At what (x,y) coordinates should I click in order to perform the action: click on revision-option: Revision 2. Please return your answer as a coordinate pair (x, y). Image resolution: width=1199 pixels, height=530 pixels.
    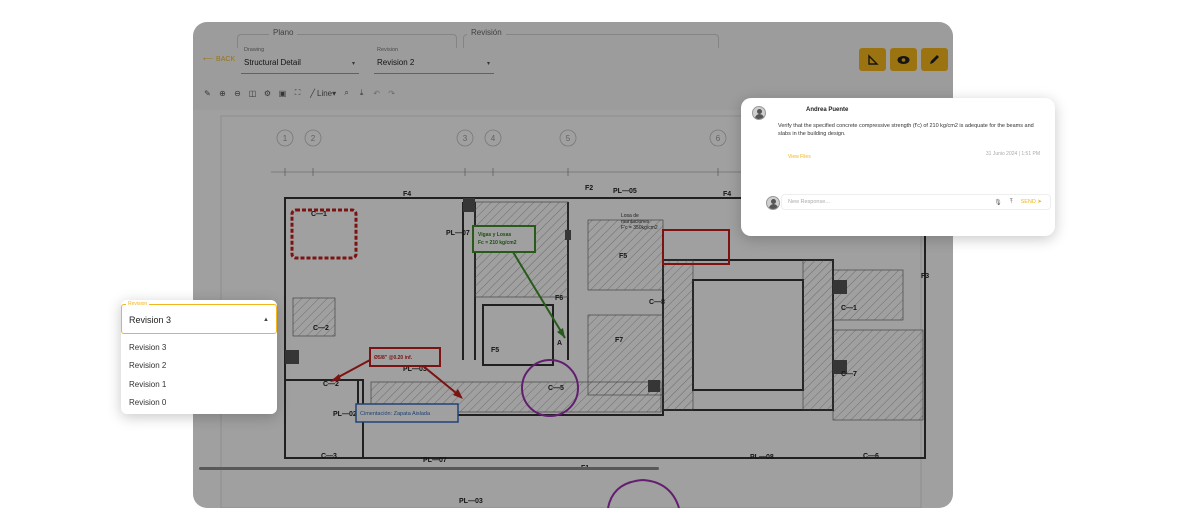
    Looking at the image, I should click on (199, 366).